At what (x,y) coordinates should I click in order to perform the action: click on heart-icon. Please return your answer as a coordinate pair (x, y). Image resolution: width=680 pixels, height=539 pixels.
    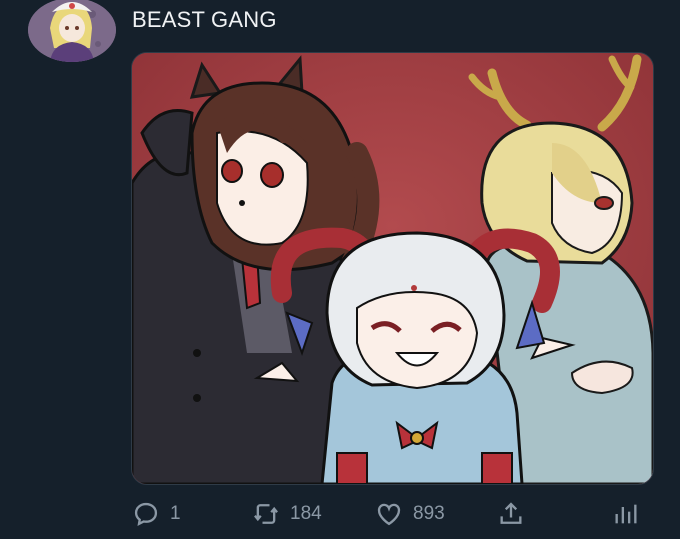
    Looking at the image, I should click on (389, 514).